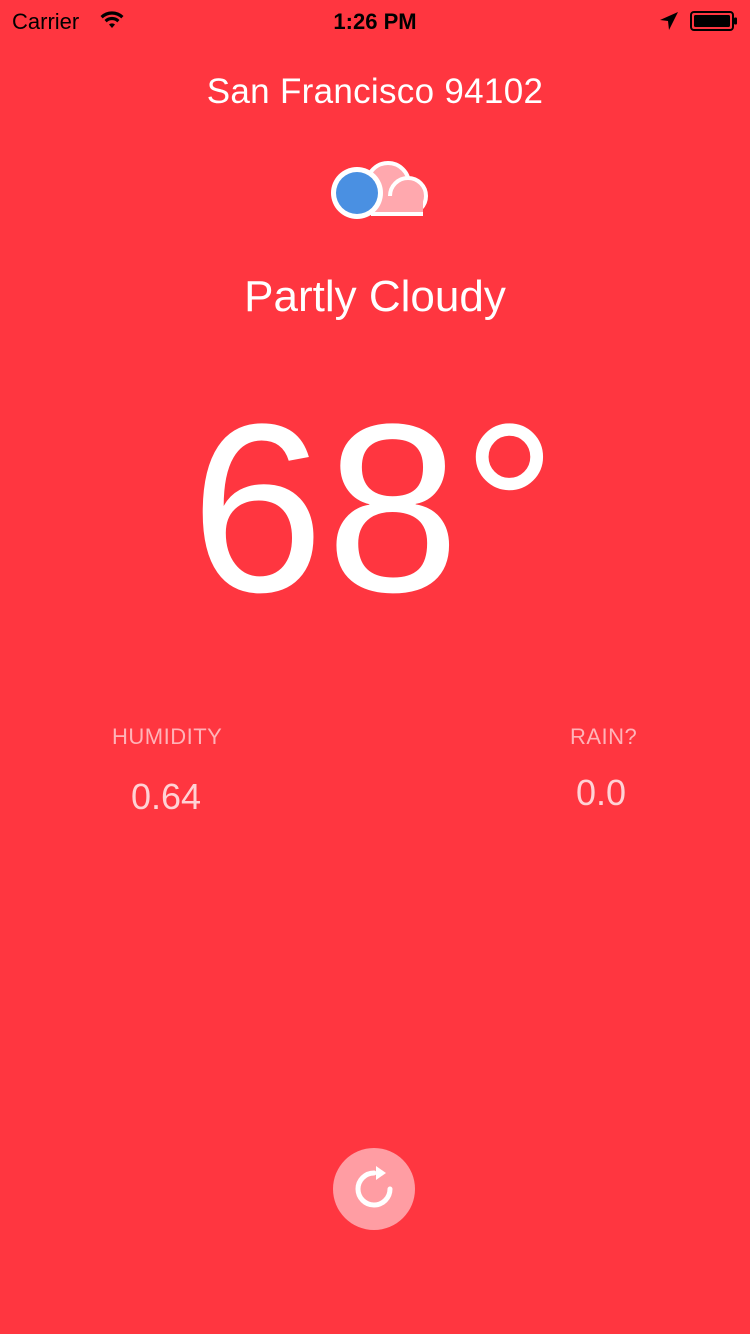 Image resolution: width=750 pixels, height=1334 pixels. I want to click on humidity-value: 0.64, so click(166, 796).